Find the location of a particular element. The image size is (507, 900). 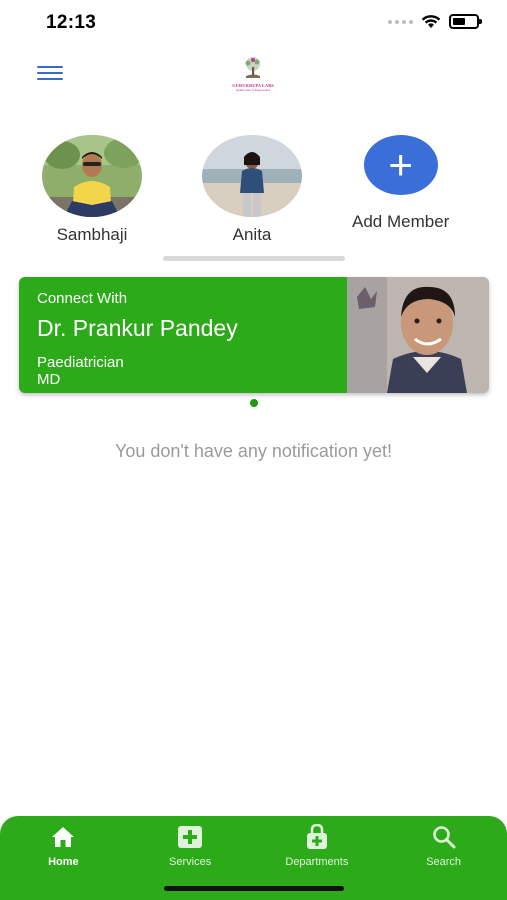

hamburger-menu-icon is located at coordinates (50, 75).